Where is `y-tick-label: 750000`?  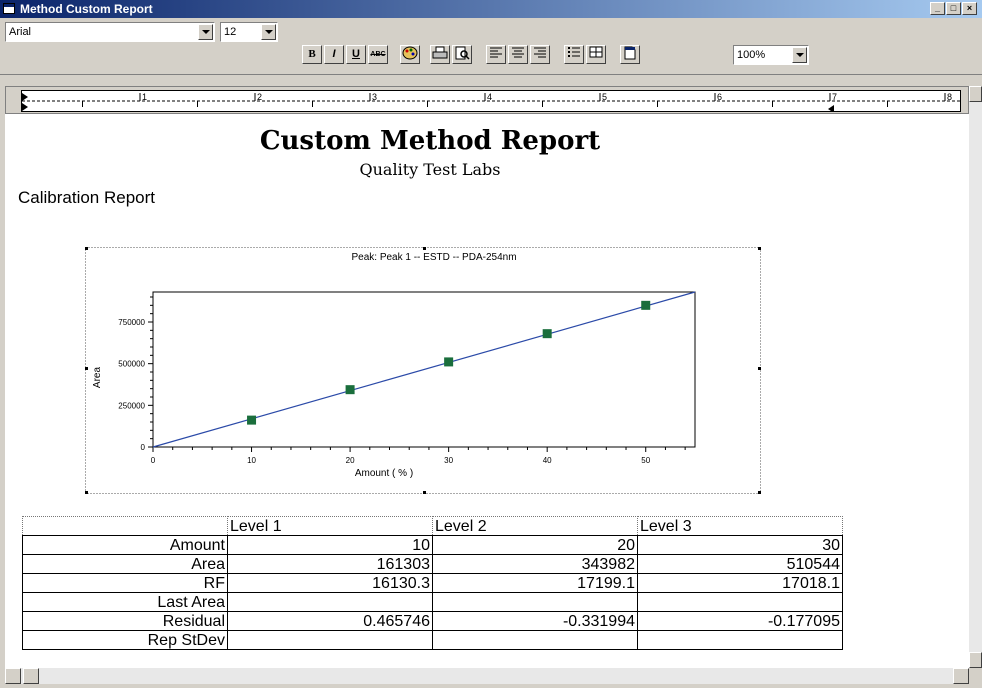
y-tick-label: 750000 is located at coordinates (131, 322).